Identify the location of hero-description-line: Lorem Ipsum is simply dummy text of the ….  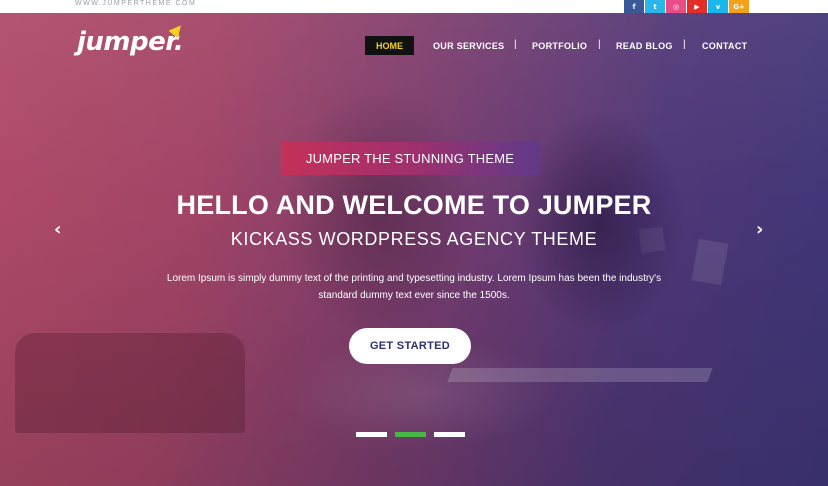
(414, 278).